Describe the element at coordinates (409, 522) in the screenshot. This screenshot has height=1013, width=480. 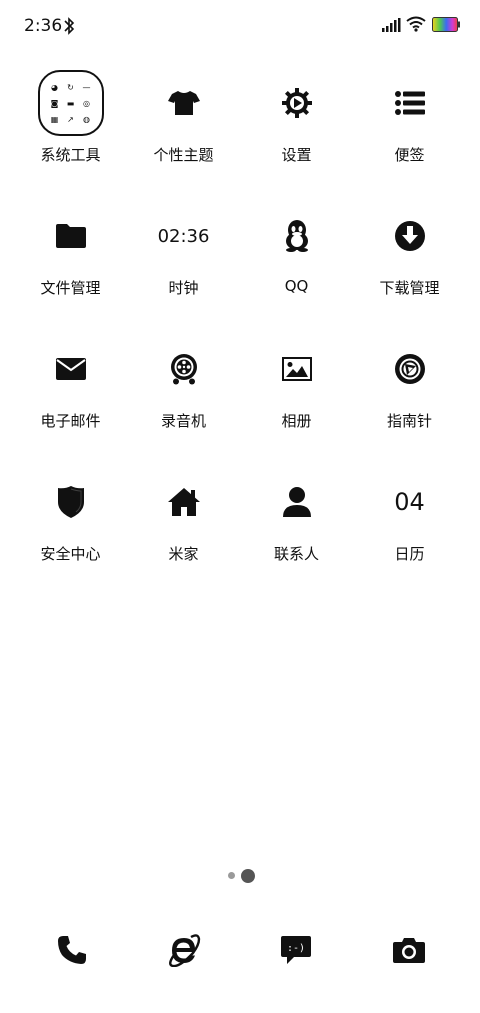
I see `app-calendar: 04 日历` at that location.